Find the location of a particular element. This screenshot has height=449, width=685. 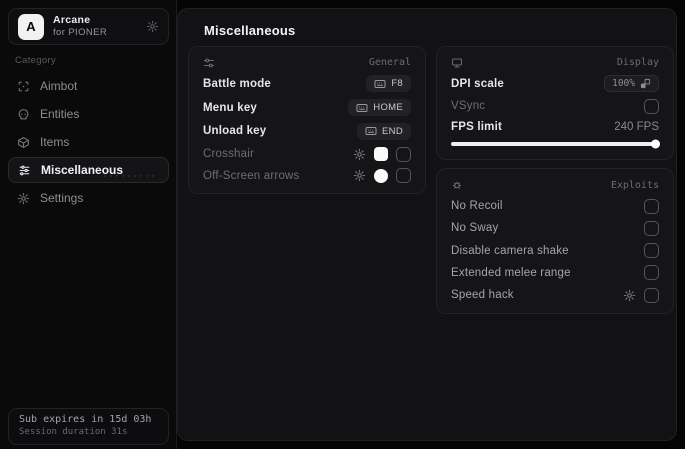

app-name: Arcane is located at coordinates (72, 20).